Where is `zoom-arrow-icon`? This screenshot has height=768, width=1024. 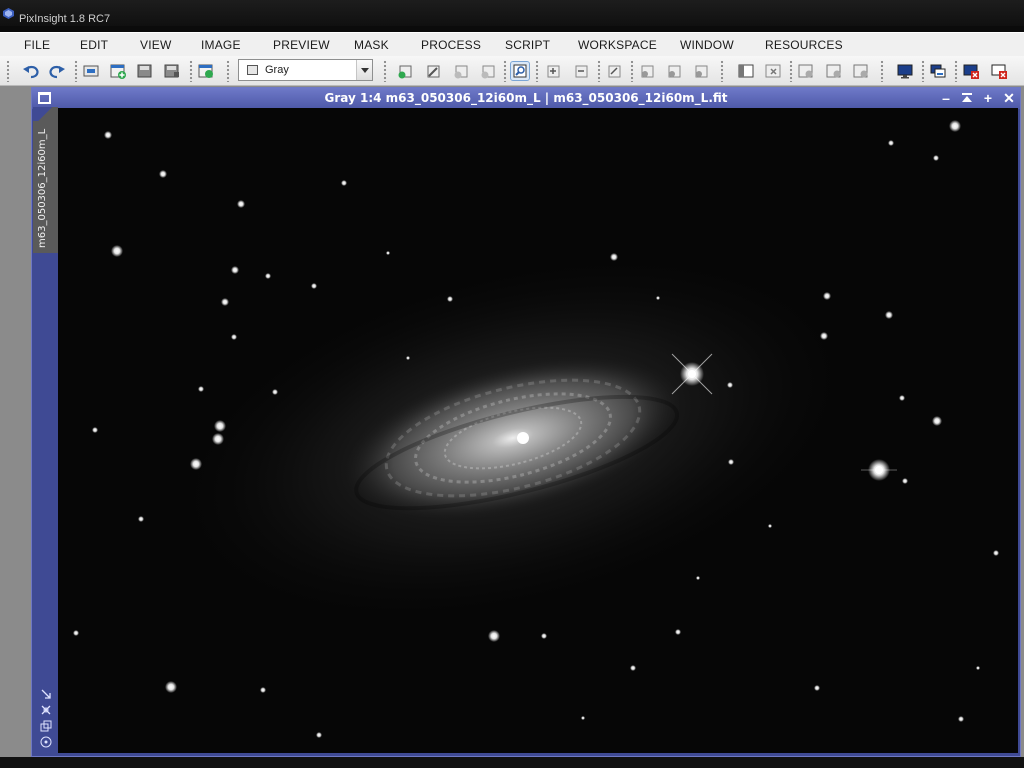
zoom-arrow-icon is located at coordinates (46, 694).